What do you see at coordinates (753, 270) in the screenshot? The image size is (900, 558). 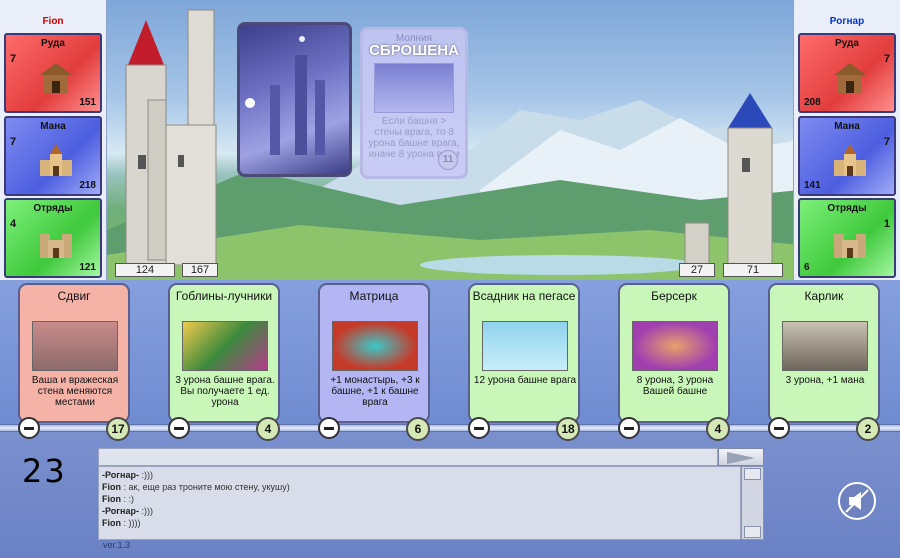 I see `right-tower-hp: 71` at bounding box center [753, 270].